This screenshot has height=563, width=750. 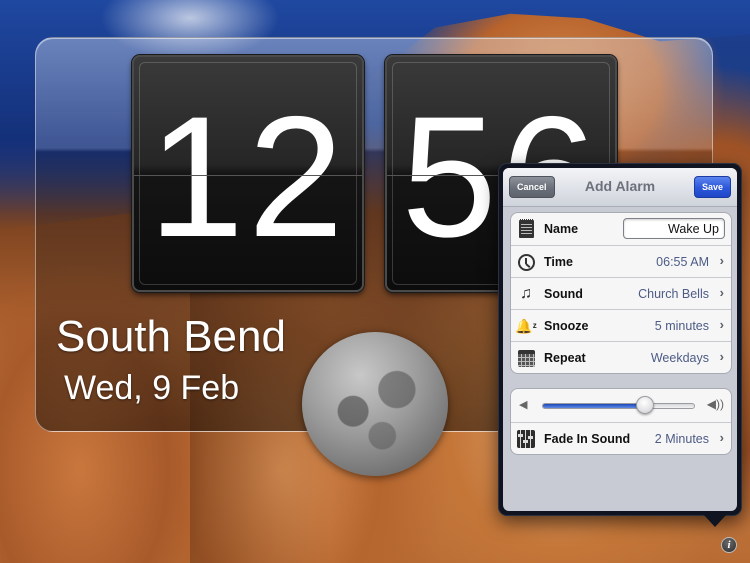 What do you see at coordinates (566, 326) in the screenshot?
I see `row-label: Snooze` at bounding box center [566, 326].